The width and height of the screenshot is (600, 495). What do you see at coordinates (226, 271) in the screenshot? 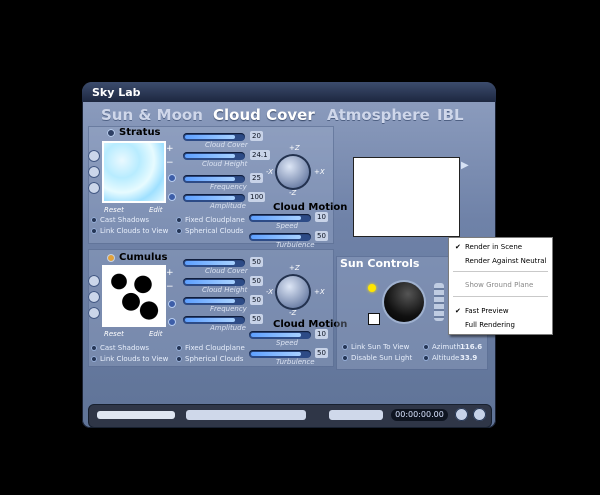
I see `cumulus-cloud-cover-label: Cloud Cover` at bounding box center [226, 271].